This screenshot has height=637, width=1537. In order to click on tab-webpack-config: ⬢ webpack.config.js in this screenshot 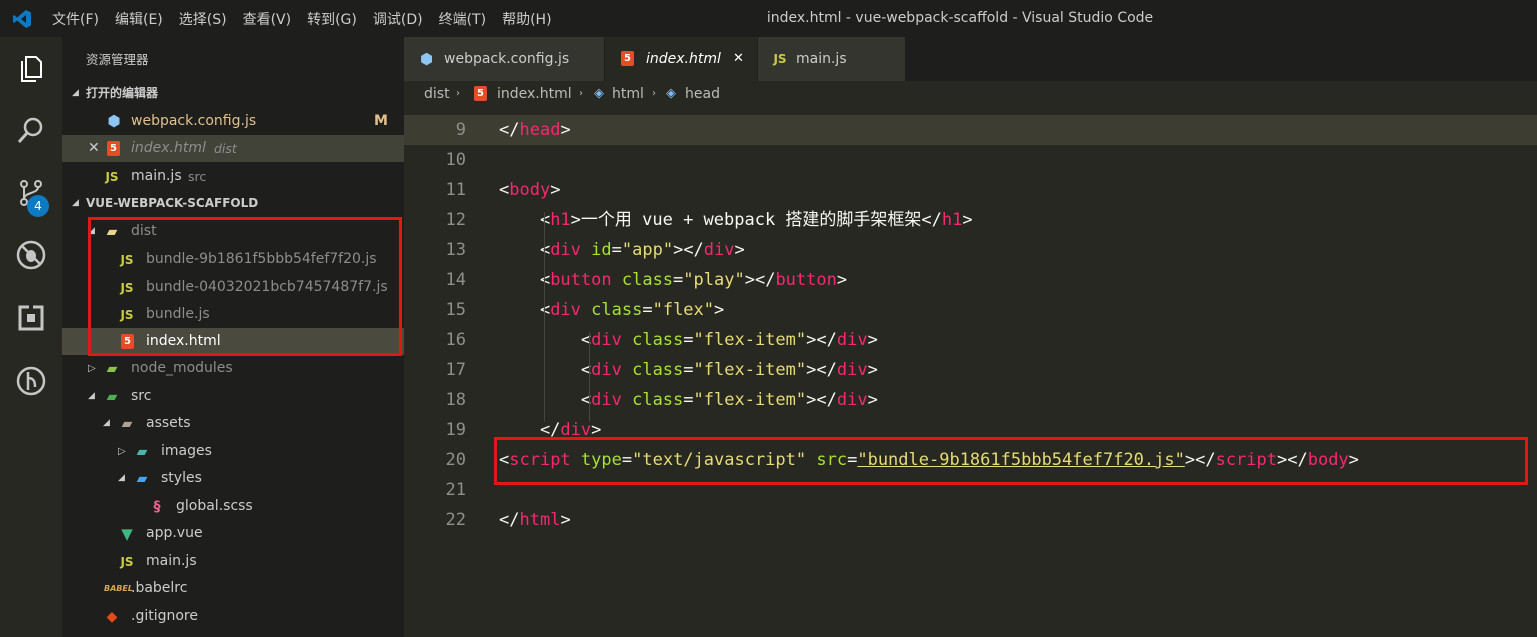, I will do `click(504, 59)`.